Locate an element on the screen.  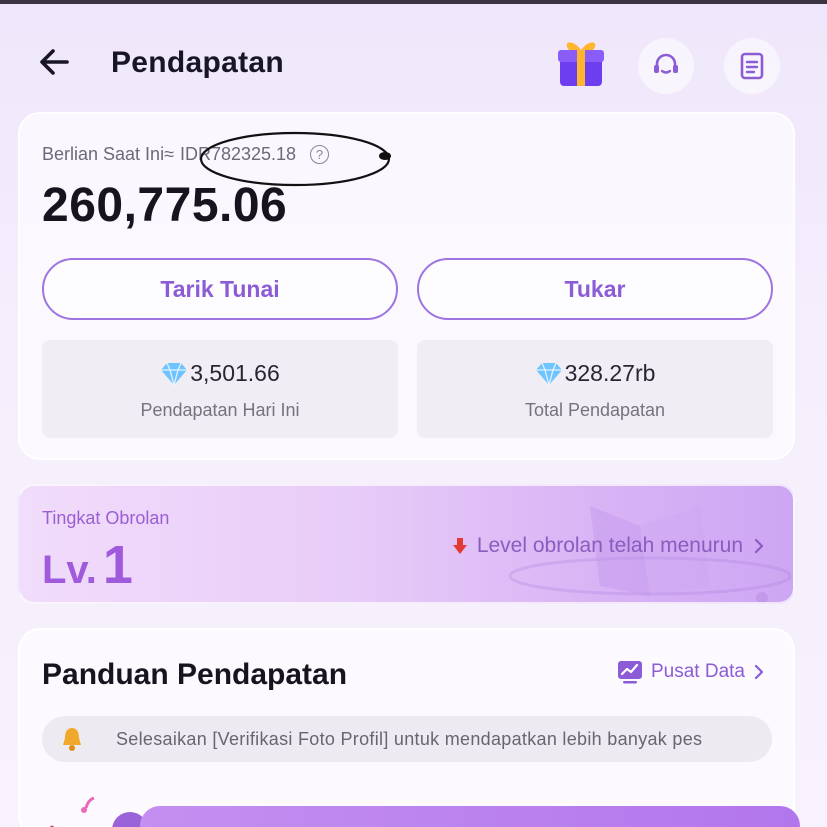
records-button is located at coordinates (752, 66).